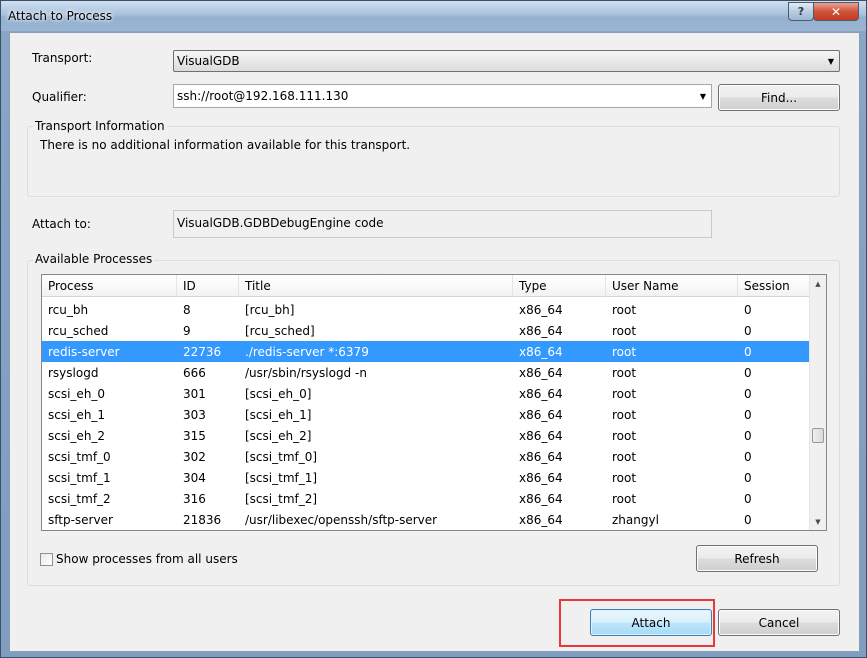  What do you see at coordinates (281, 457) in the screenshot?
I see `table-cell: [scsi_tmf_0]` at bounding box center [281, 457].